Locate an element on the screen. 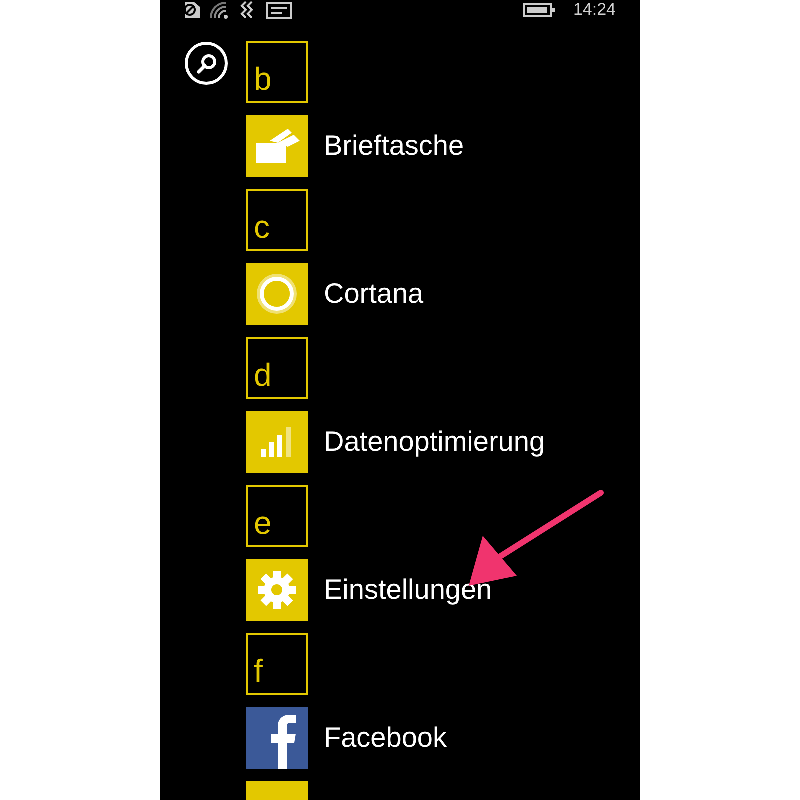 Image resolution: width=800 pixels, height=800 pixels. letter-tile: b is located at coordinates (277, 72).